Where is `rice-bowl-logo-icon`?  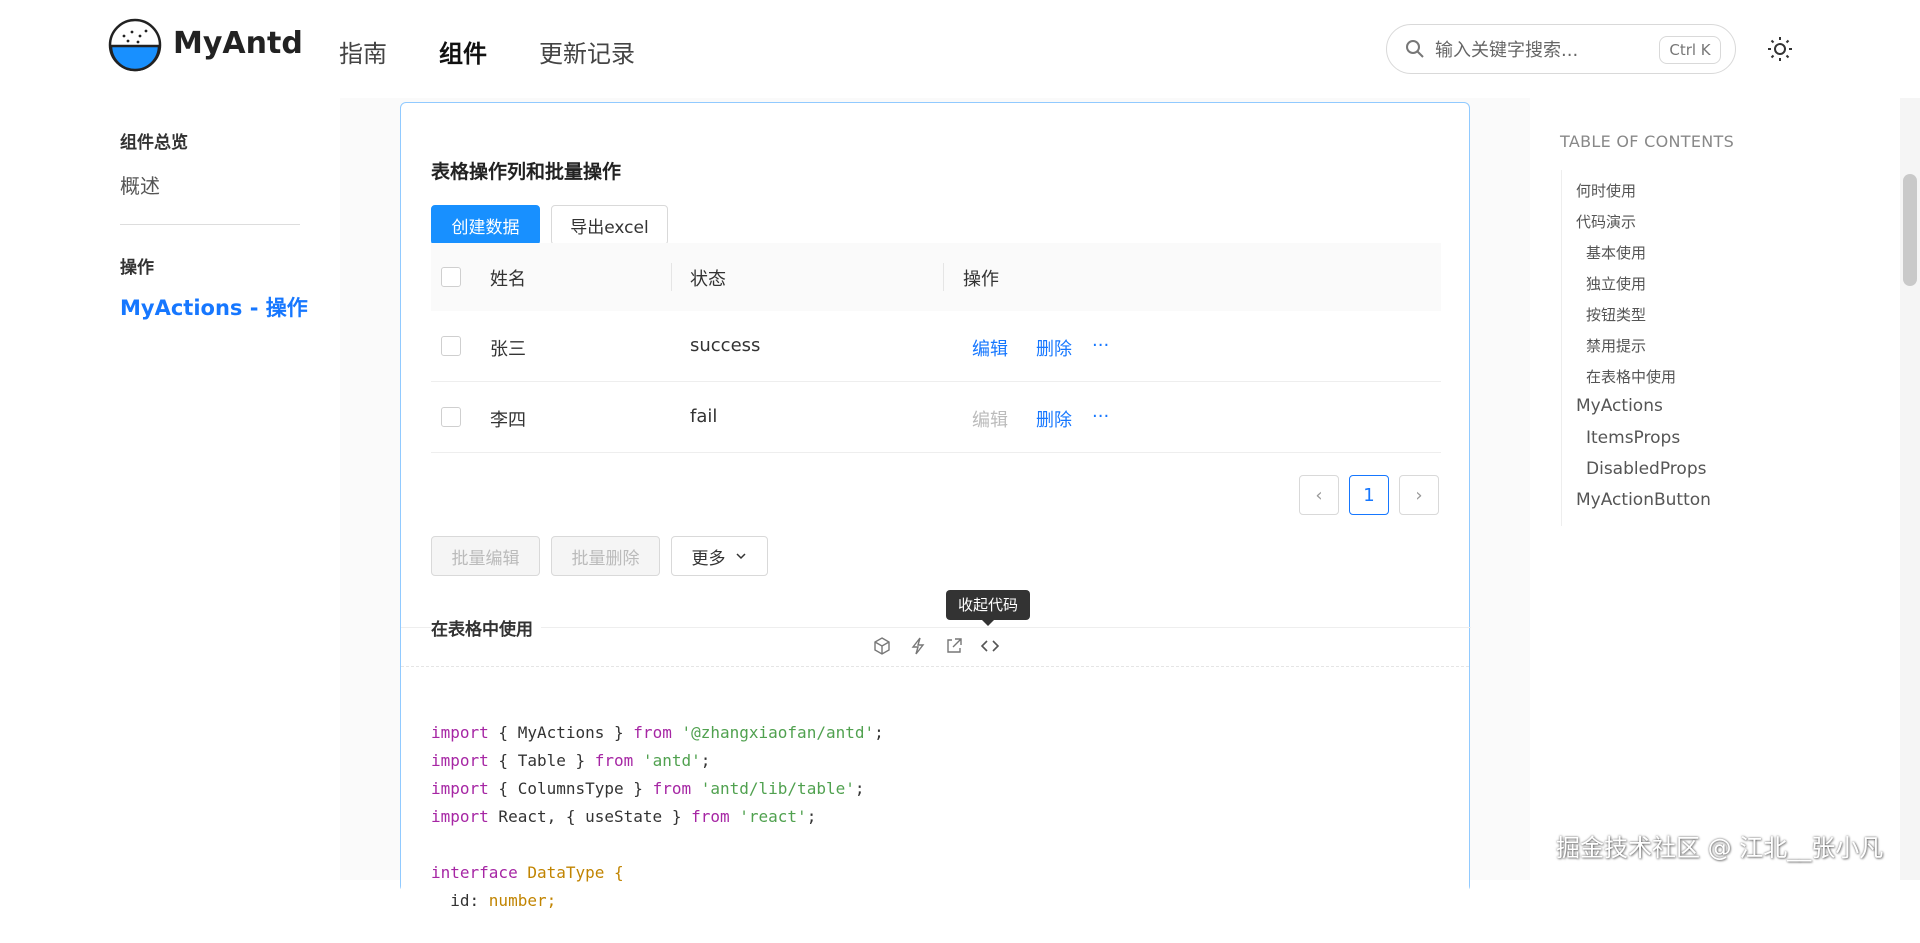 rice-bowl-logo-icon is located at coordinates (135, 45).